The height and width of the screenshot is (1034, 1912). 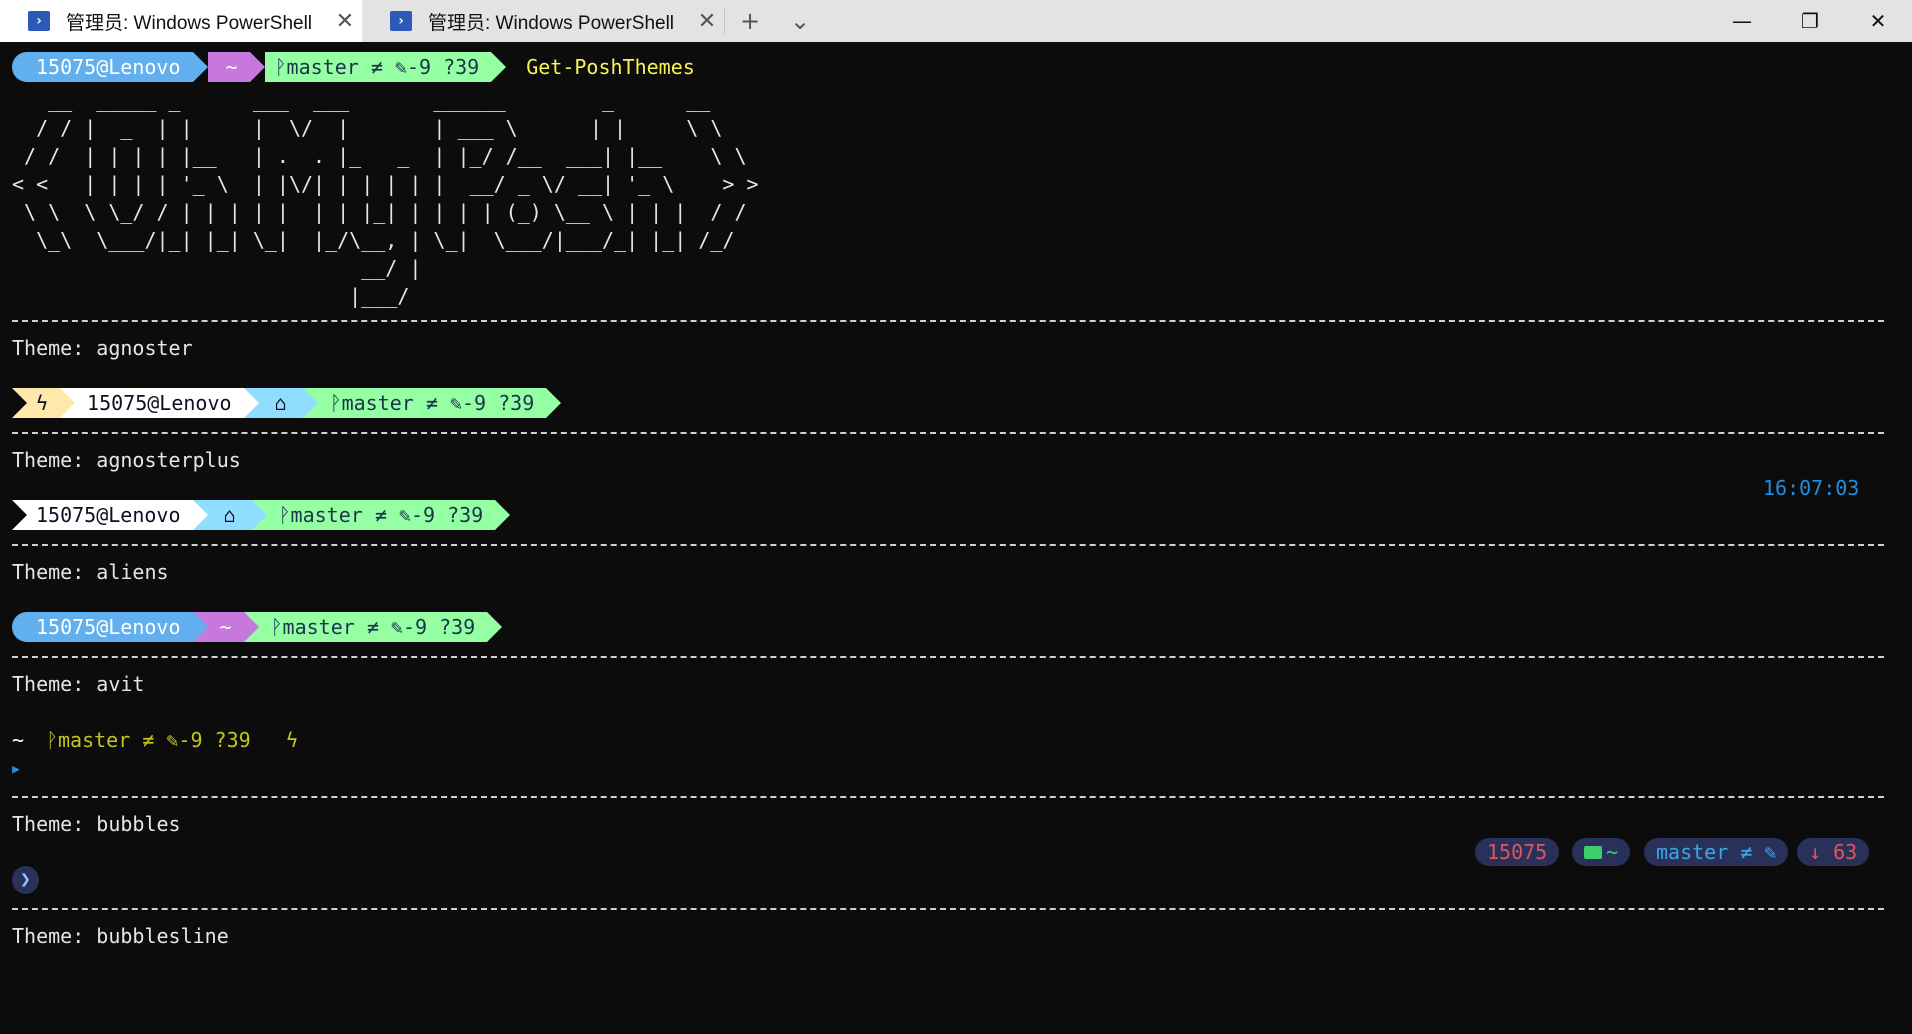 I want to click on theme-label: Theme: agnoster, so click(x=102, y=348).